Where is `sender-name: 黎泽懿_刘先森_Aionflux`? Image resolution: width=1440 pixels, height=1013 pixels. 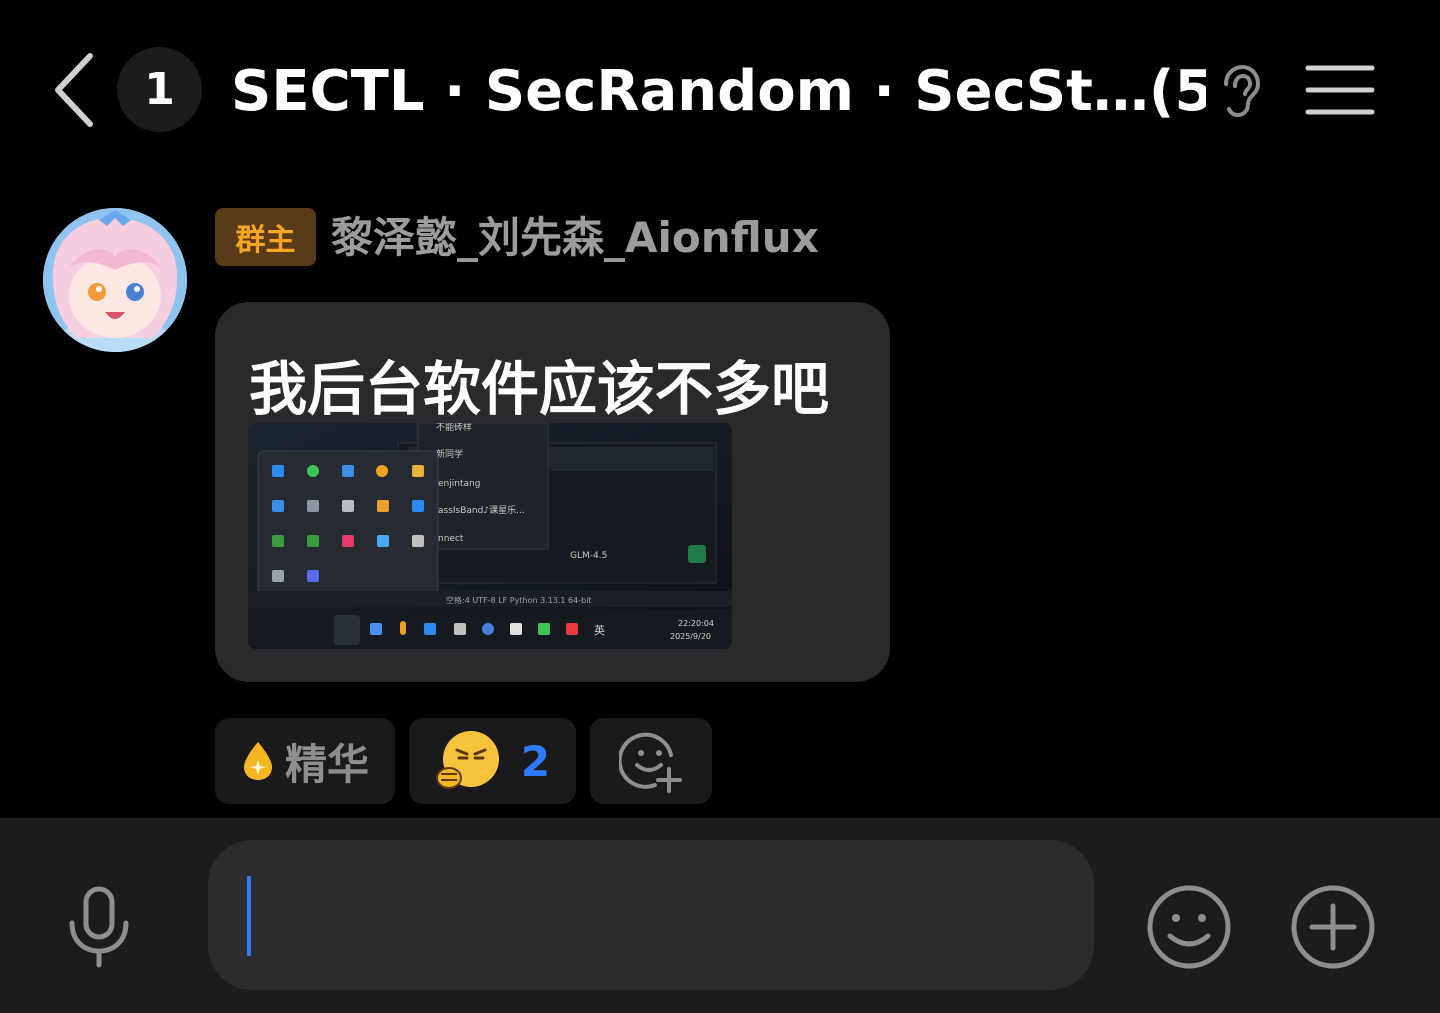 sender-name: 黎泽懿_刘先森_Aionflux is located at coordinates (575, 238).